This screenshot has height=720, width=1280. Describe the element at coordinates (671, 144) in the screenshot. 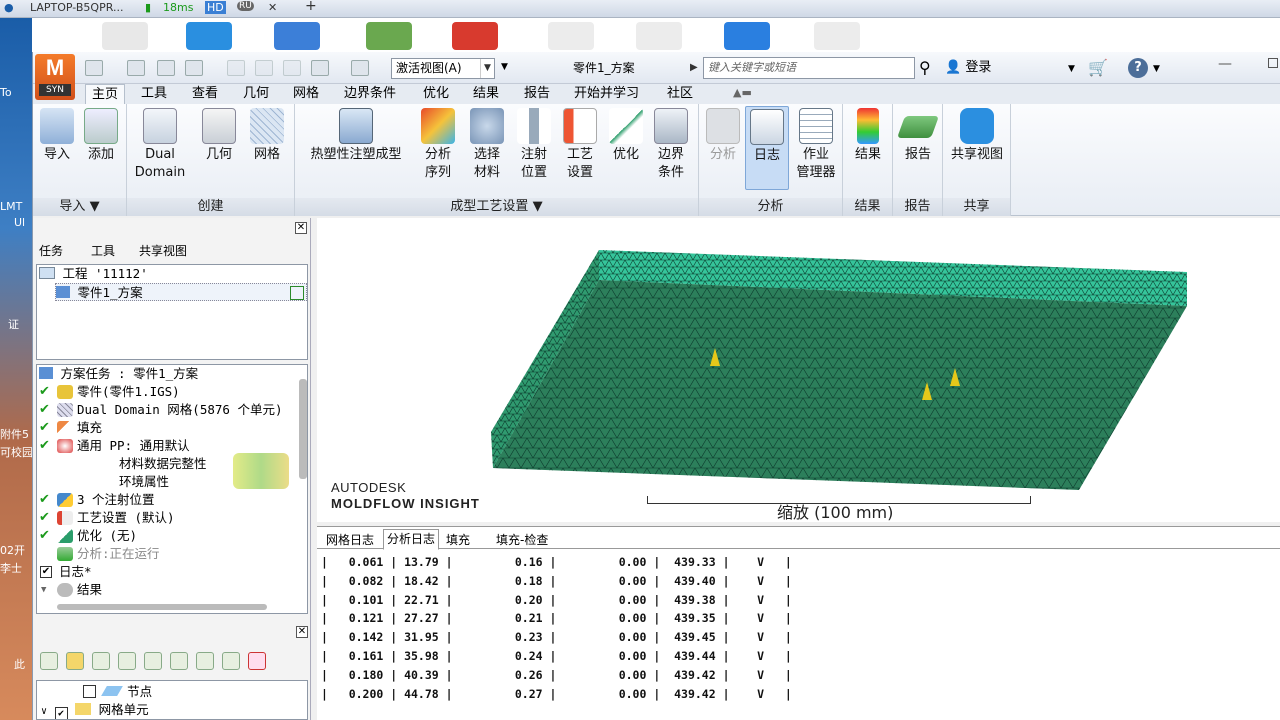

I see `boundary-conditions-button: 边界 条件` at that location.